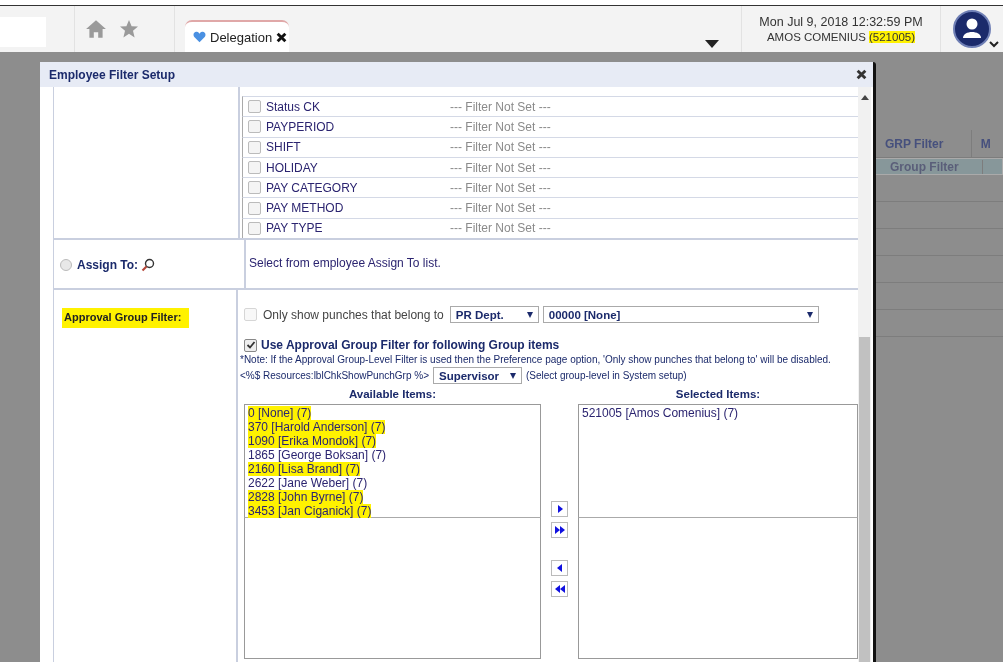 The image size is (1003, 662). What do you see at coordinates (312, 441) in the screenshot?
I see `list-item: 1090 [Erika Mondok] (7)` at bounding box center [312, 441].